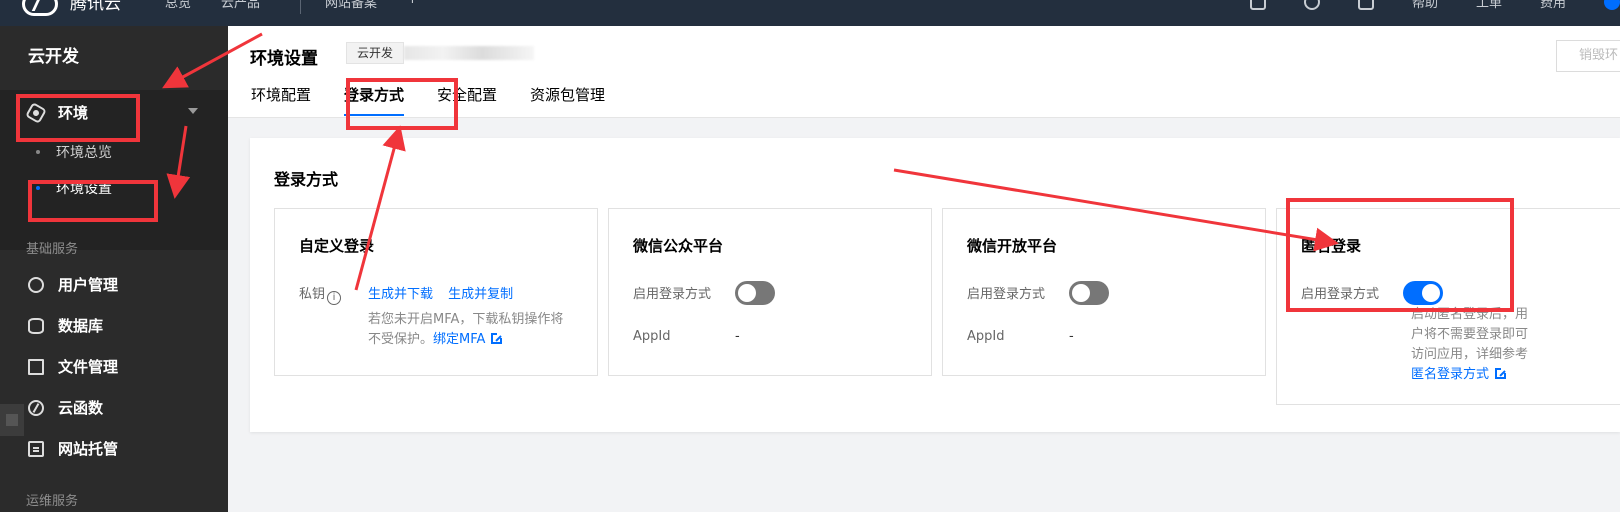 The width and height of the screenshot is (1620, 512). Describe the element at coordinates (212, 60) in the screenshot. I see `arrow-to-env` at that location.